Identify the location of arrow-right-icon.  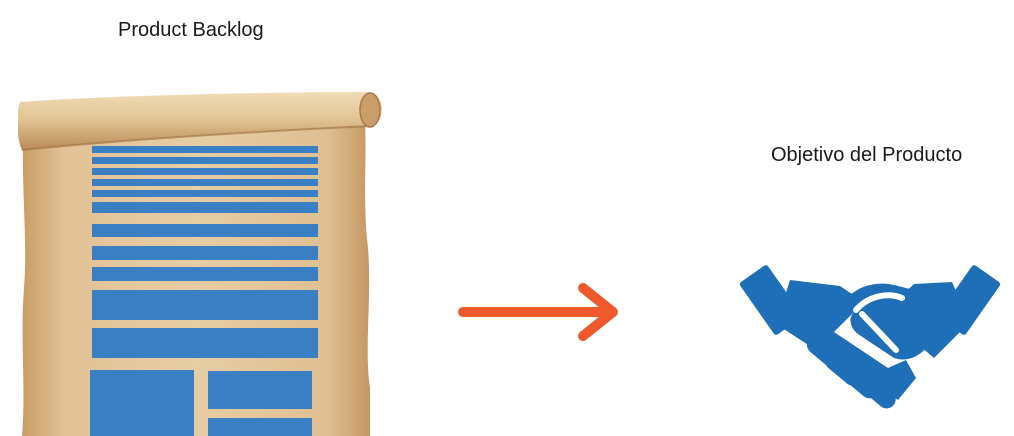
(538, 312).